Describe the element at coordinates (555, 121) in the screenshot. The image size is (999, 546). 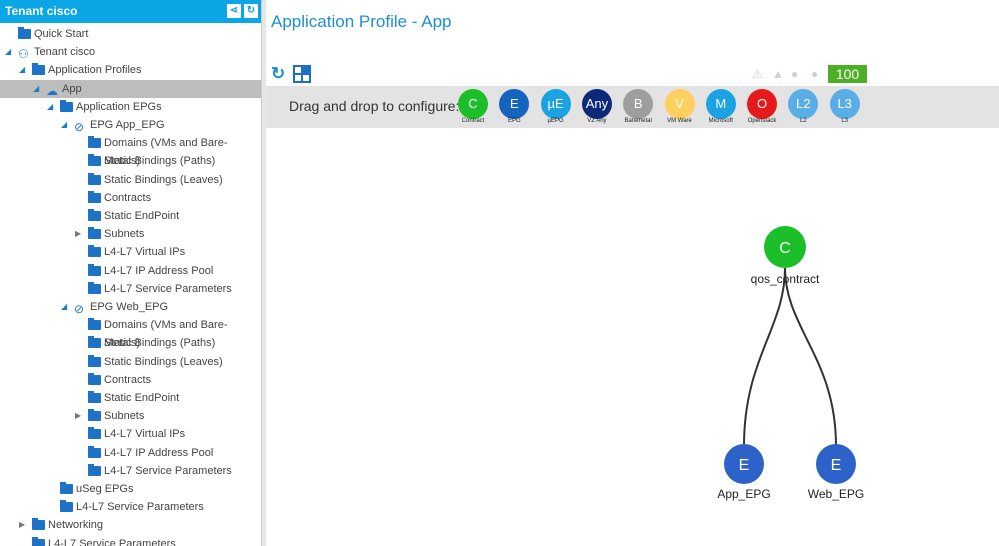
I see `palette-caption: µEPG` at that location.